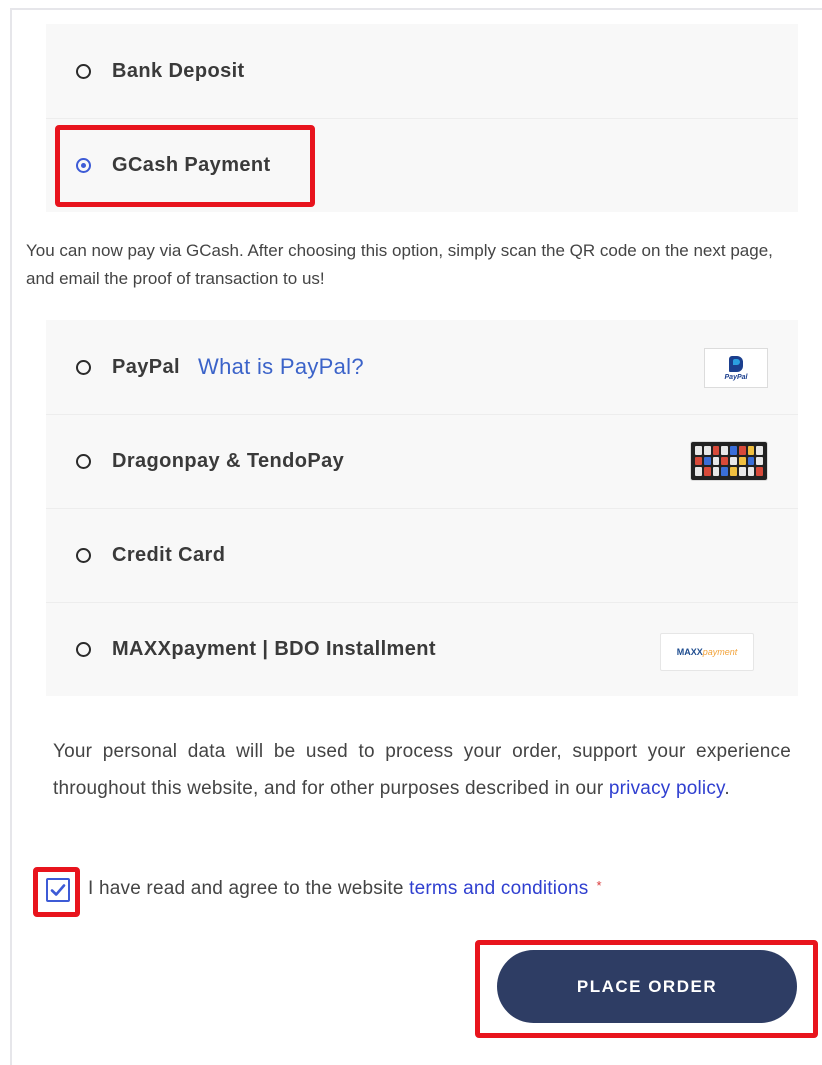  Describe the element at coordinates (191, 165) in the screenshot. I see `payment-option-label: GCash Payment` at that location.